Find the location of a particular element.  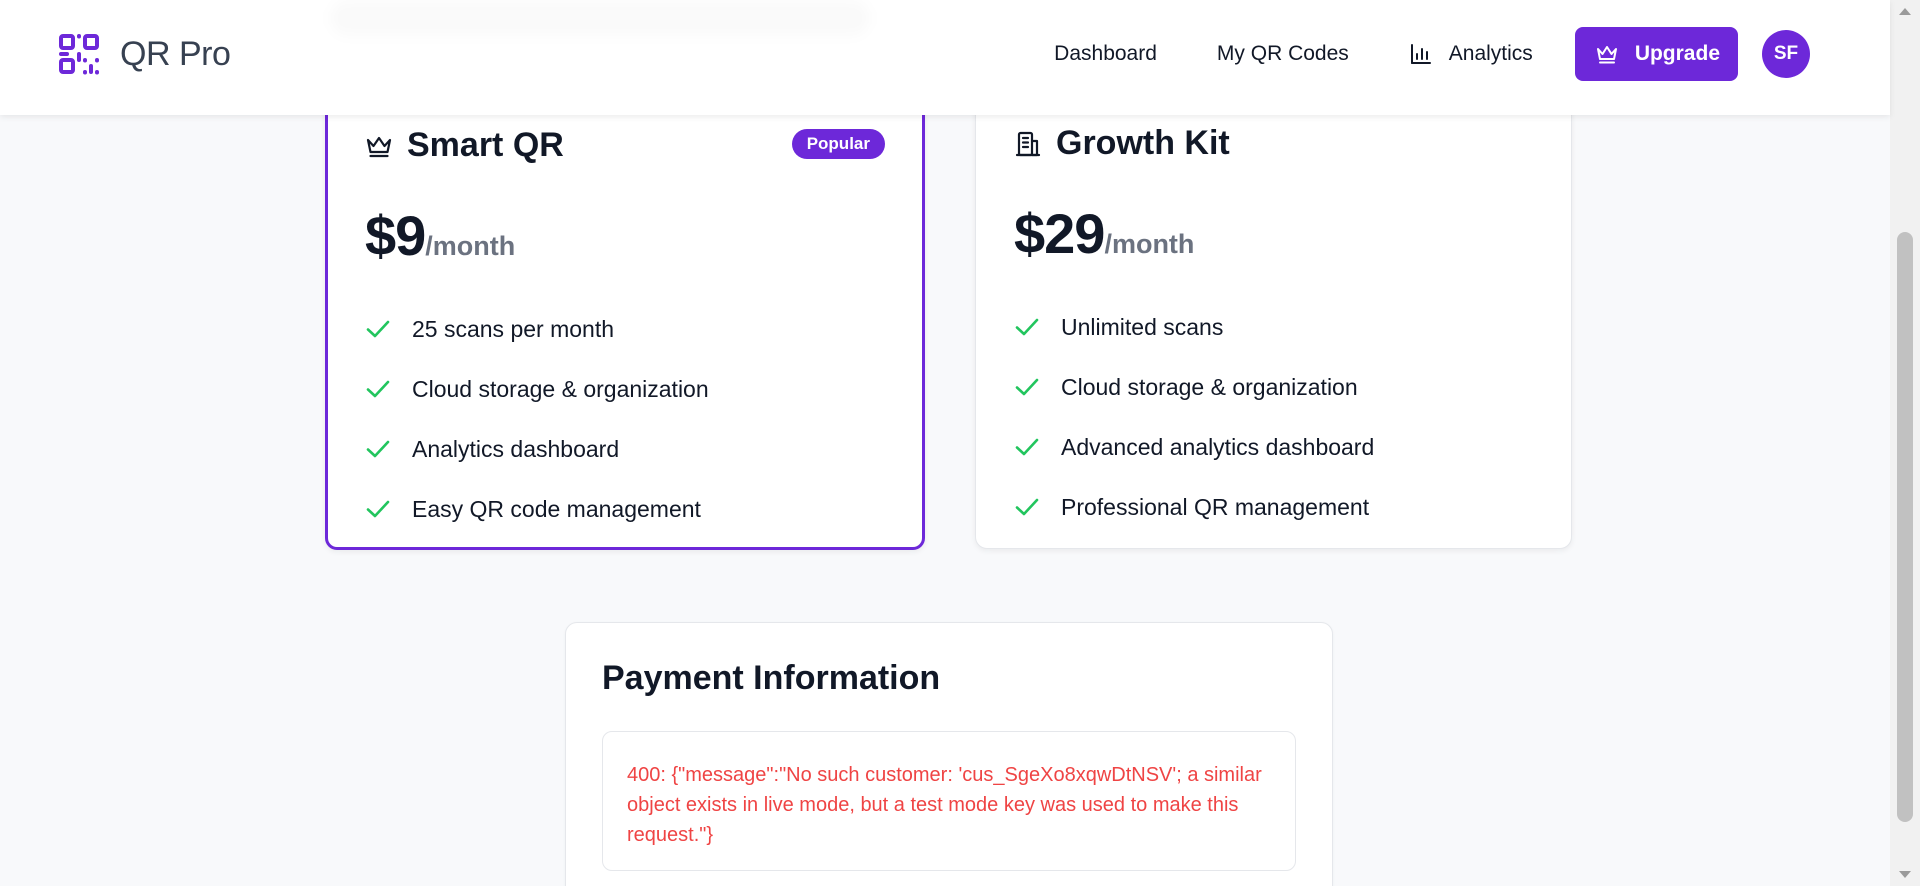

floating-shadow is located at coordinates (600, 18).